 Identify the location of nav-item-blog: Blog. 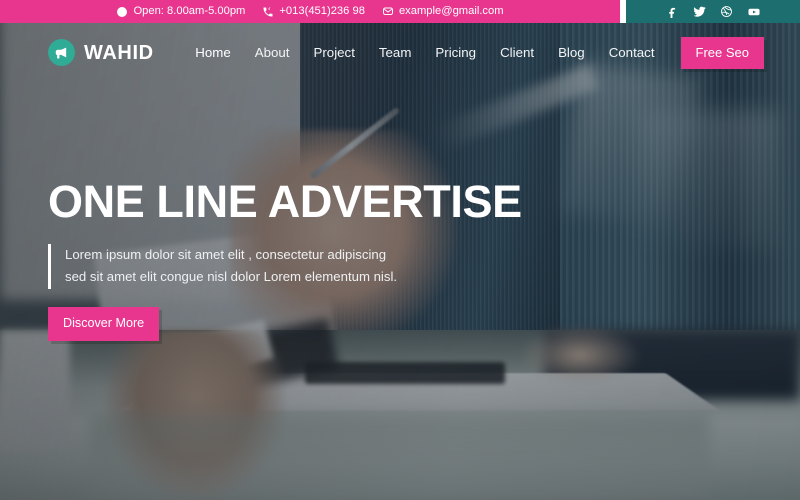
(571, 53).